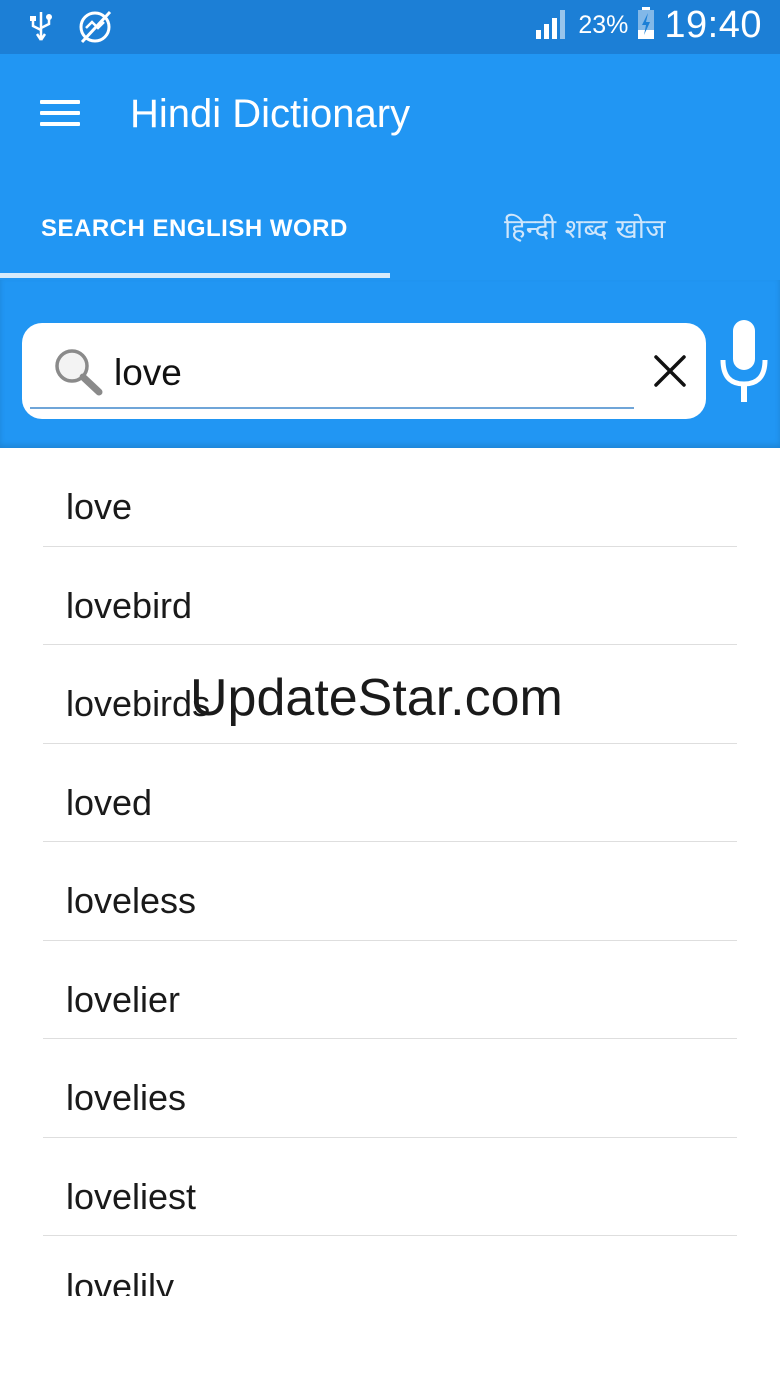 The image size is (780, 1386). Describe the element at coordinates (744, 362) in the screenshot. I see `mic-icon` at that location.